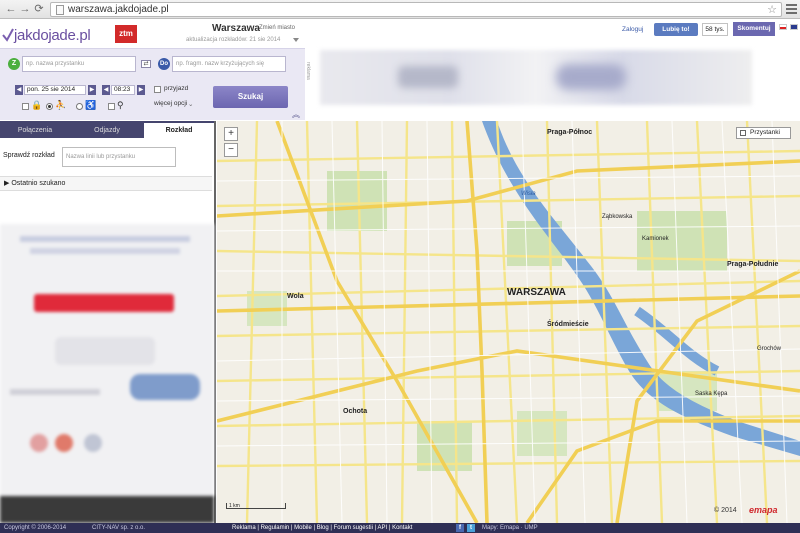  Describe the element at coordinates (118, 528) in the screenshot. I see `footer-company: CITY-NAV sp. z o.o.` at that location.